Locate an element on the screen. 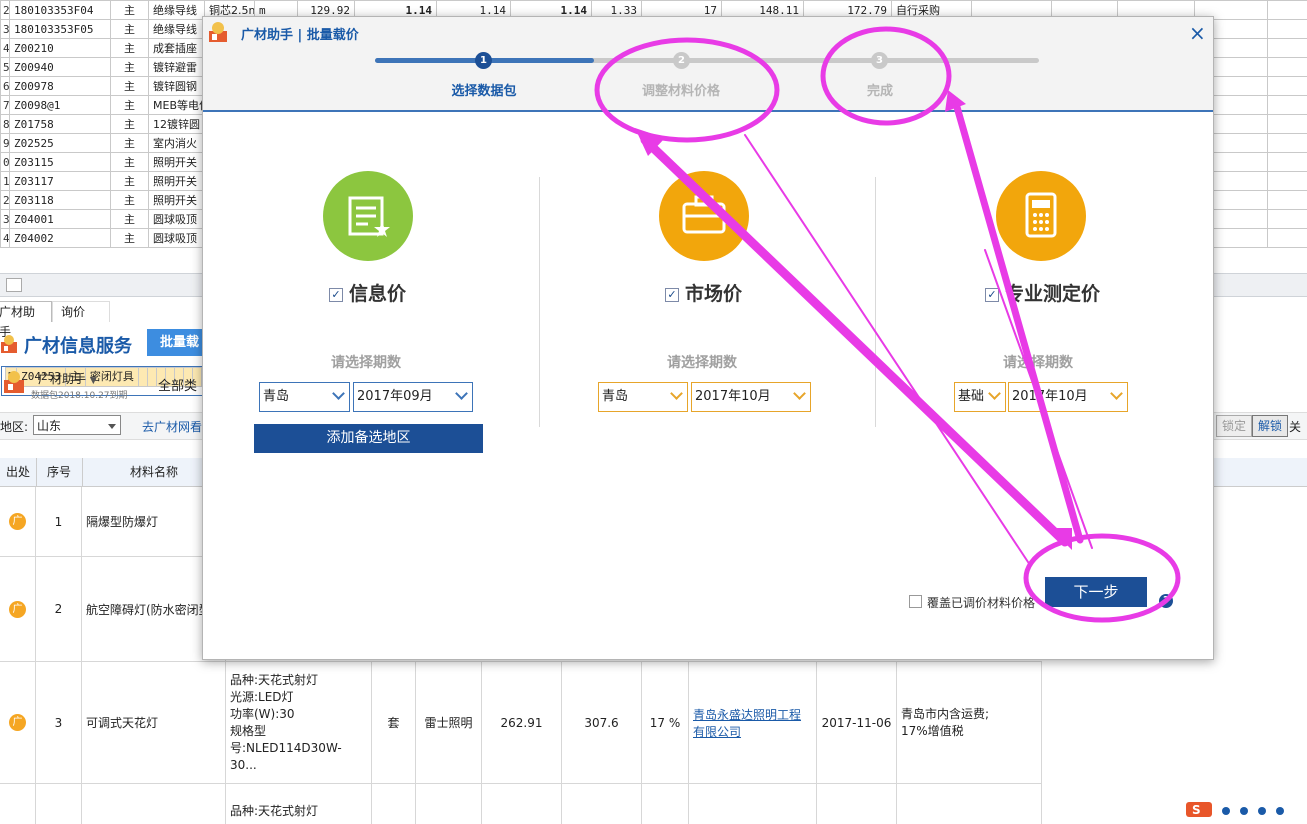 The width and height of the screenshot is (1307, 824). region-label: 地区: is located at coordinates (14, 426).